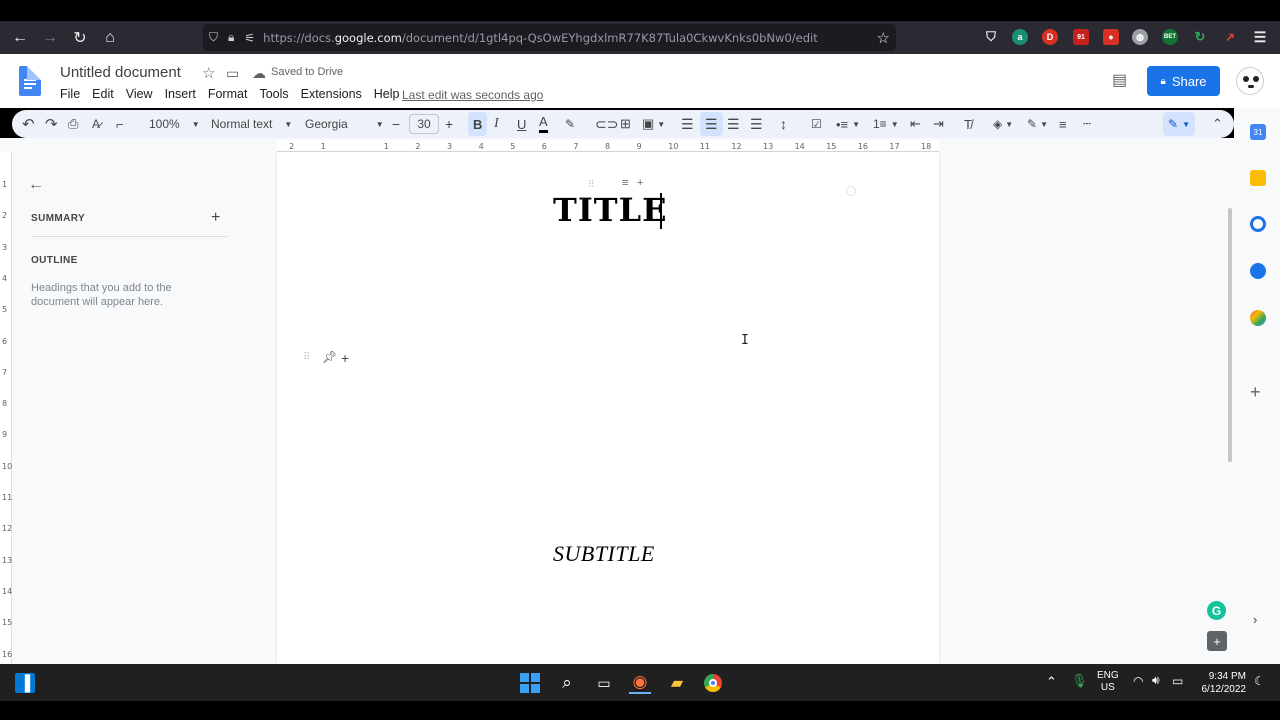  Describe the element at coordinates (713, 683) in the screenshot. I see `chrome-icon` at that location.